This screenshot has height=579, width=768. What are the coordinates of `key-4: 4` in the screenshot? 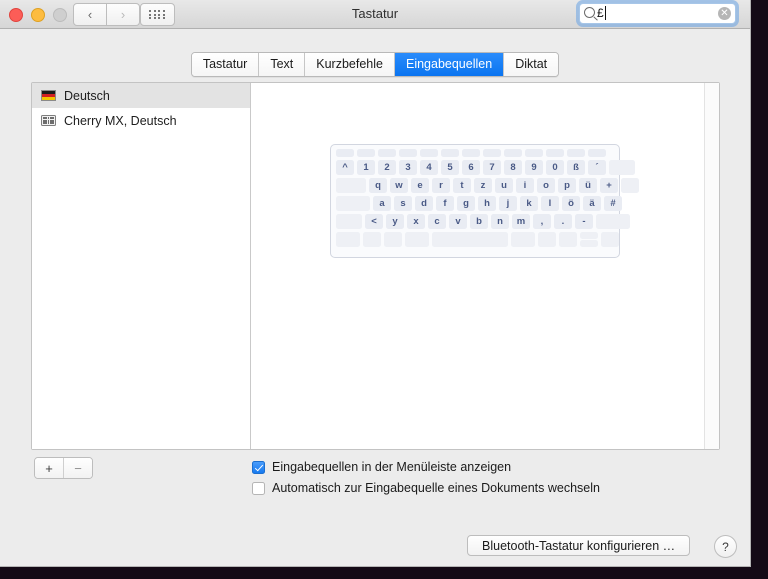 It's located at (429, 167).